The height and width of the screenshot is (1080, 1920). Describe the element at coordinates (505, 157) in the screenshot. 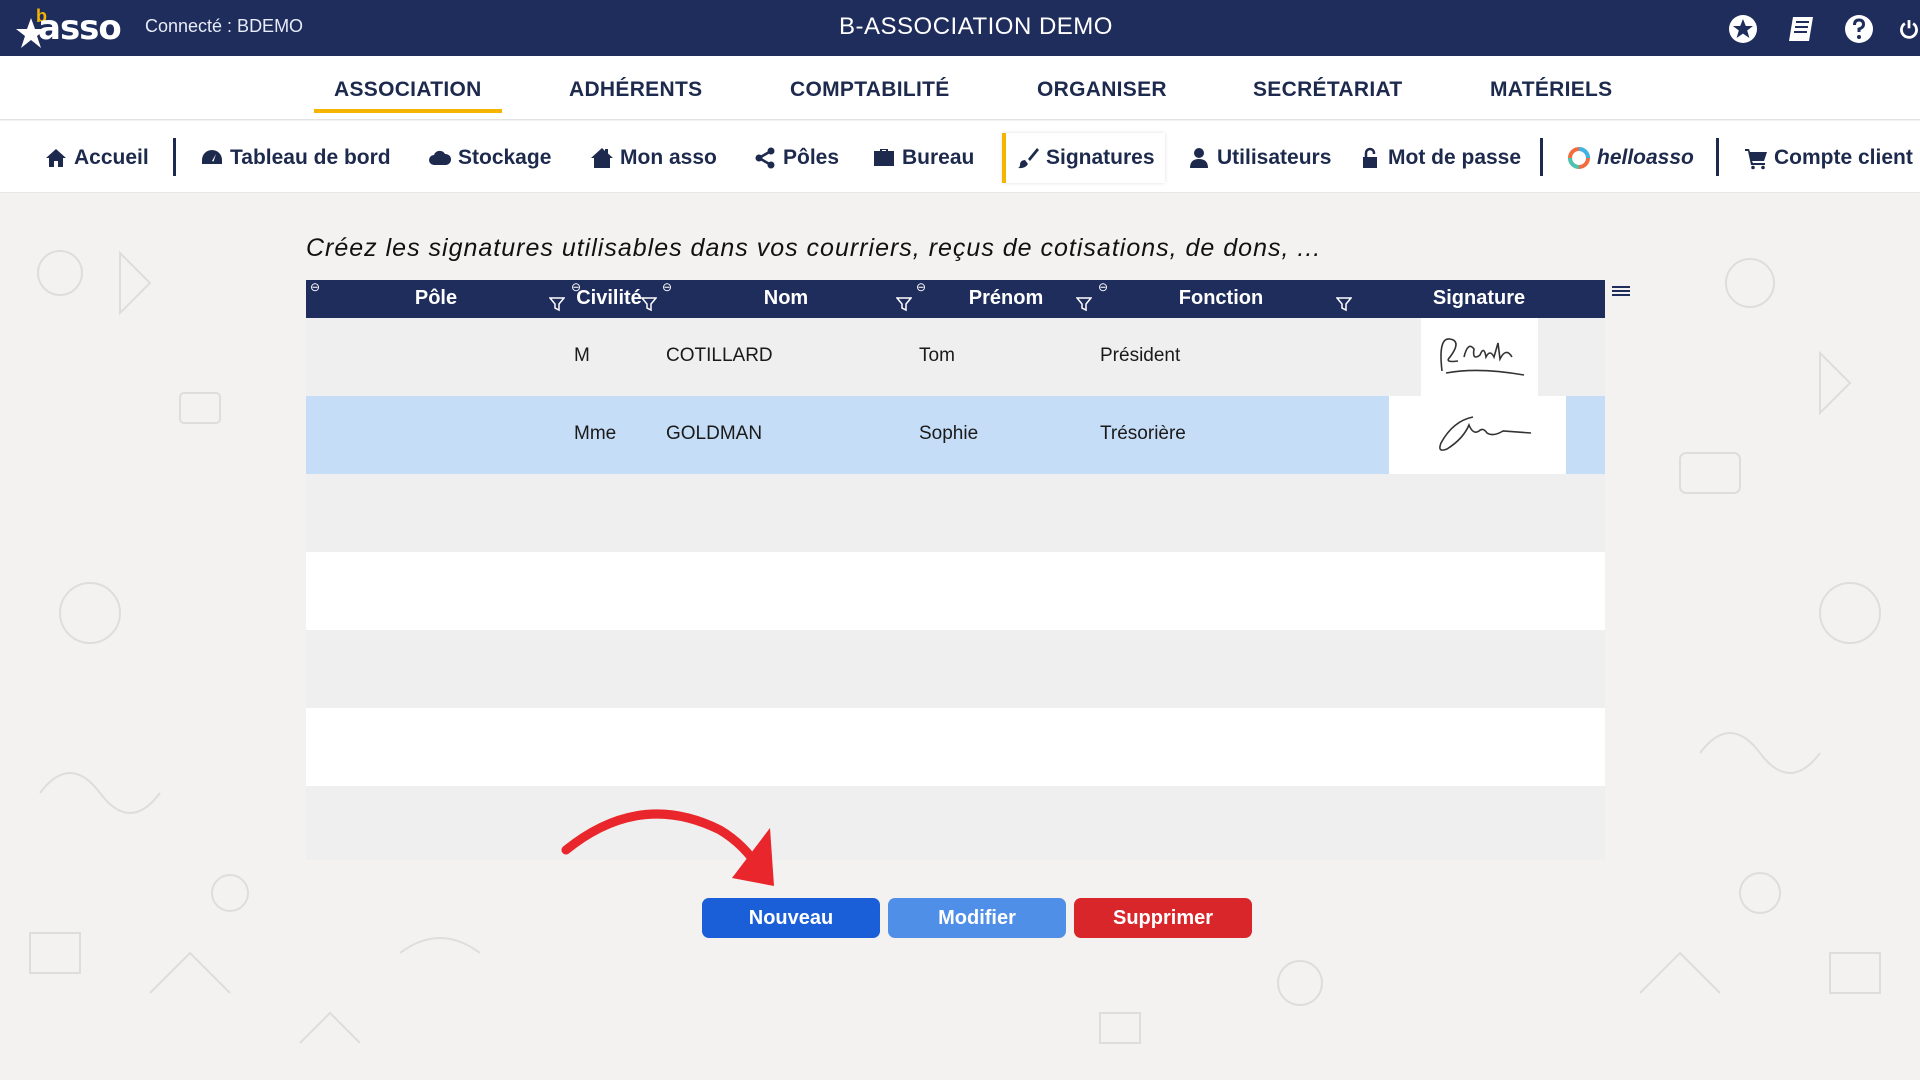

I see `sub-nav-label: Stockage` at that location.